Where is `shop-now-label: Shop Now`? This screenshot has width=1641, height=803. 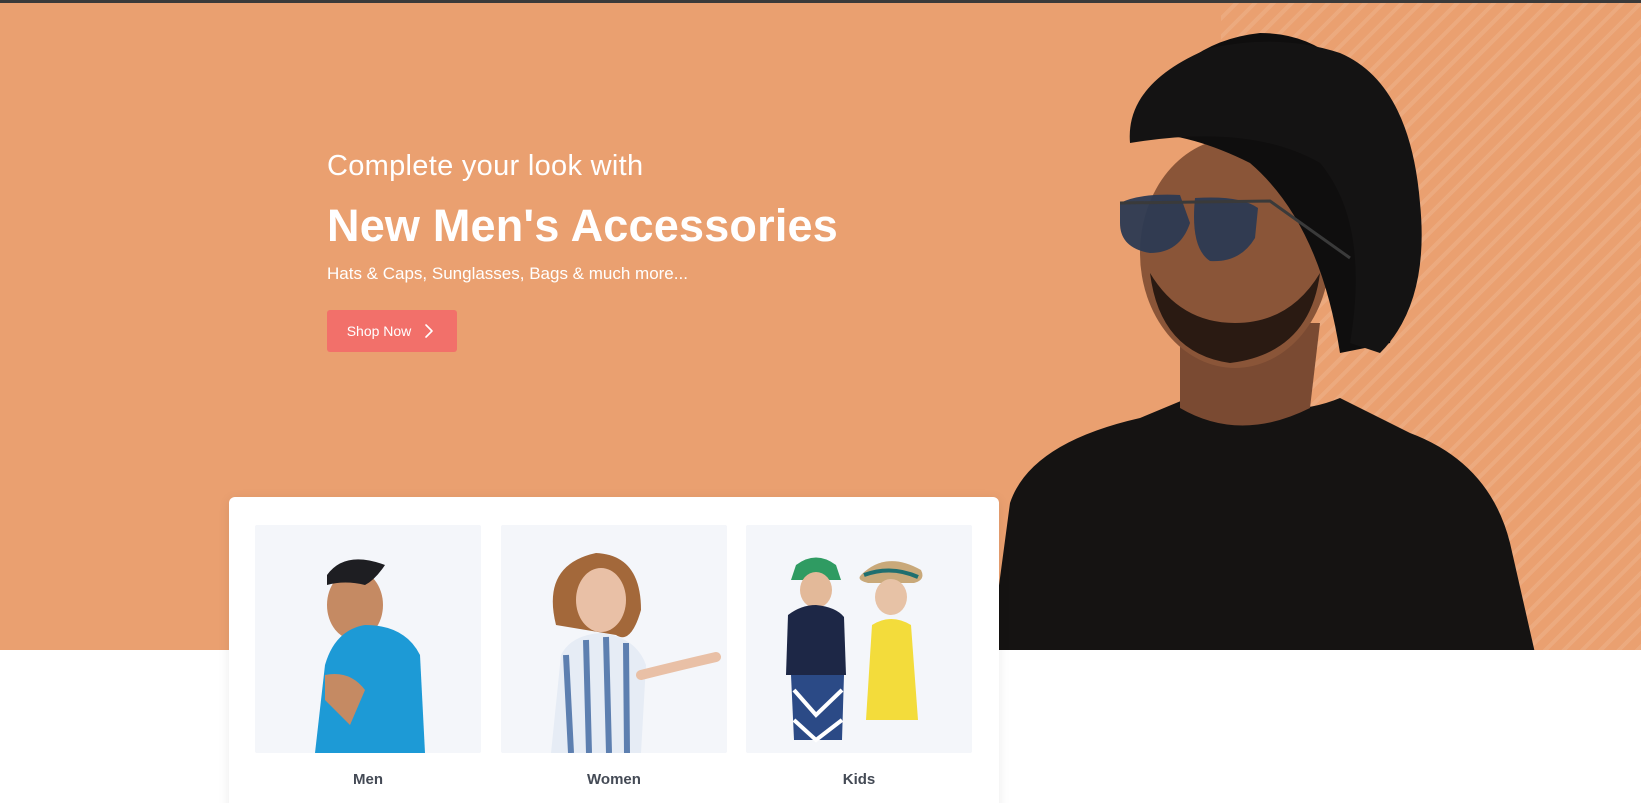
shop-now-label: Shop Now is located at coordinates (379, 331).